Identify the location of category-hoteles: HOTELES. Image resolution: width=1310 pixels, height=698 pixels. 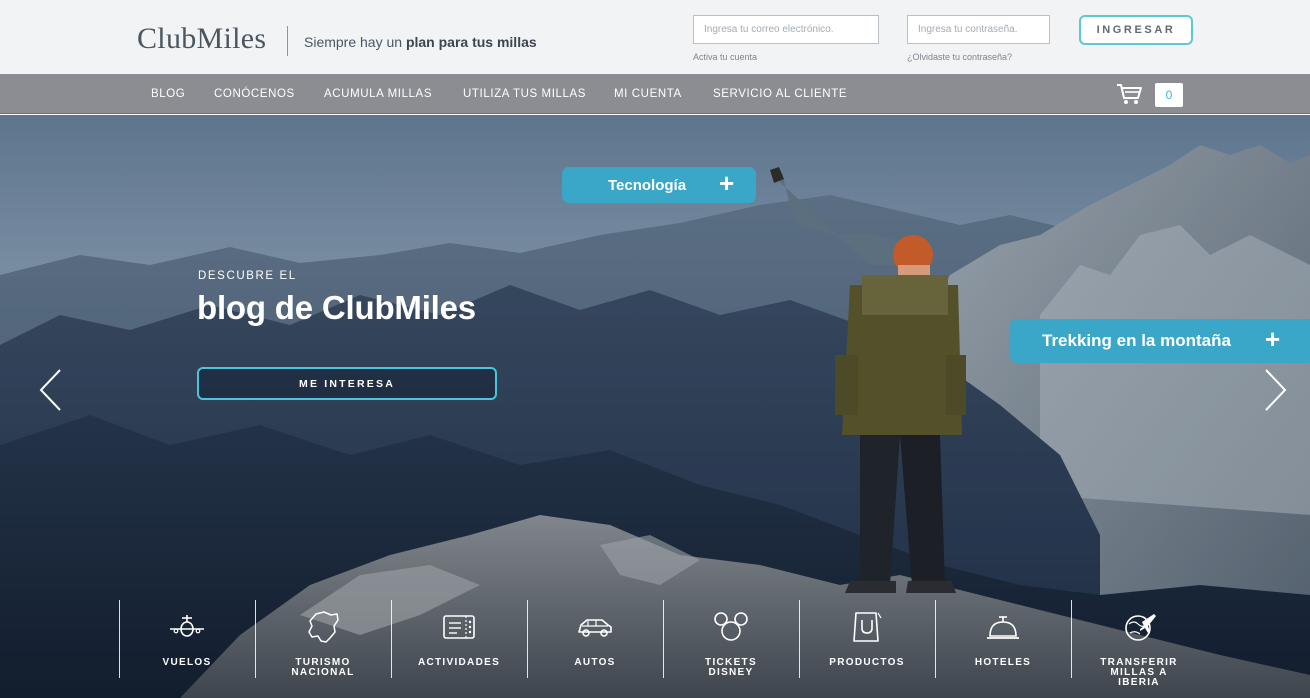
(1003, 649).